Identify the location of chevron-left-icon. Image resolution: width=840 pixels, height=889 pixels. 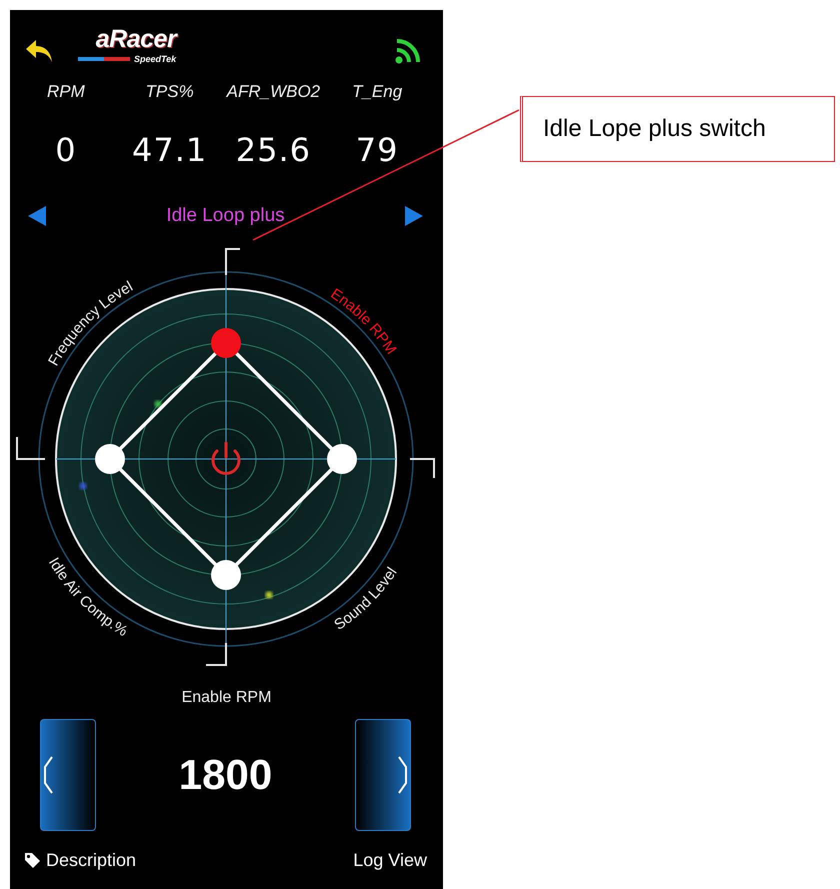
(48, 775).